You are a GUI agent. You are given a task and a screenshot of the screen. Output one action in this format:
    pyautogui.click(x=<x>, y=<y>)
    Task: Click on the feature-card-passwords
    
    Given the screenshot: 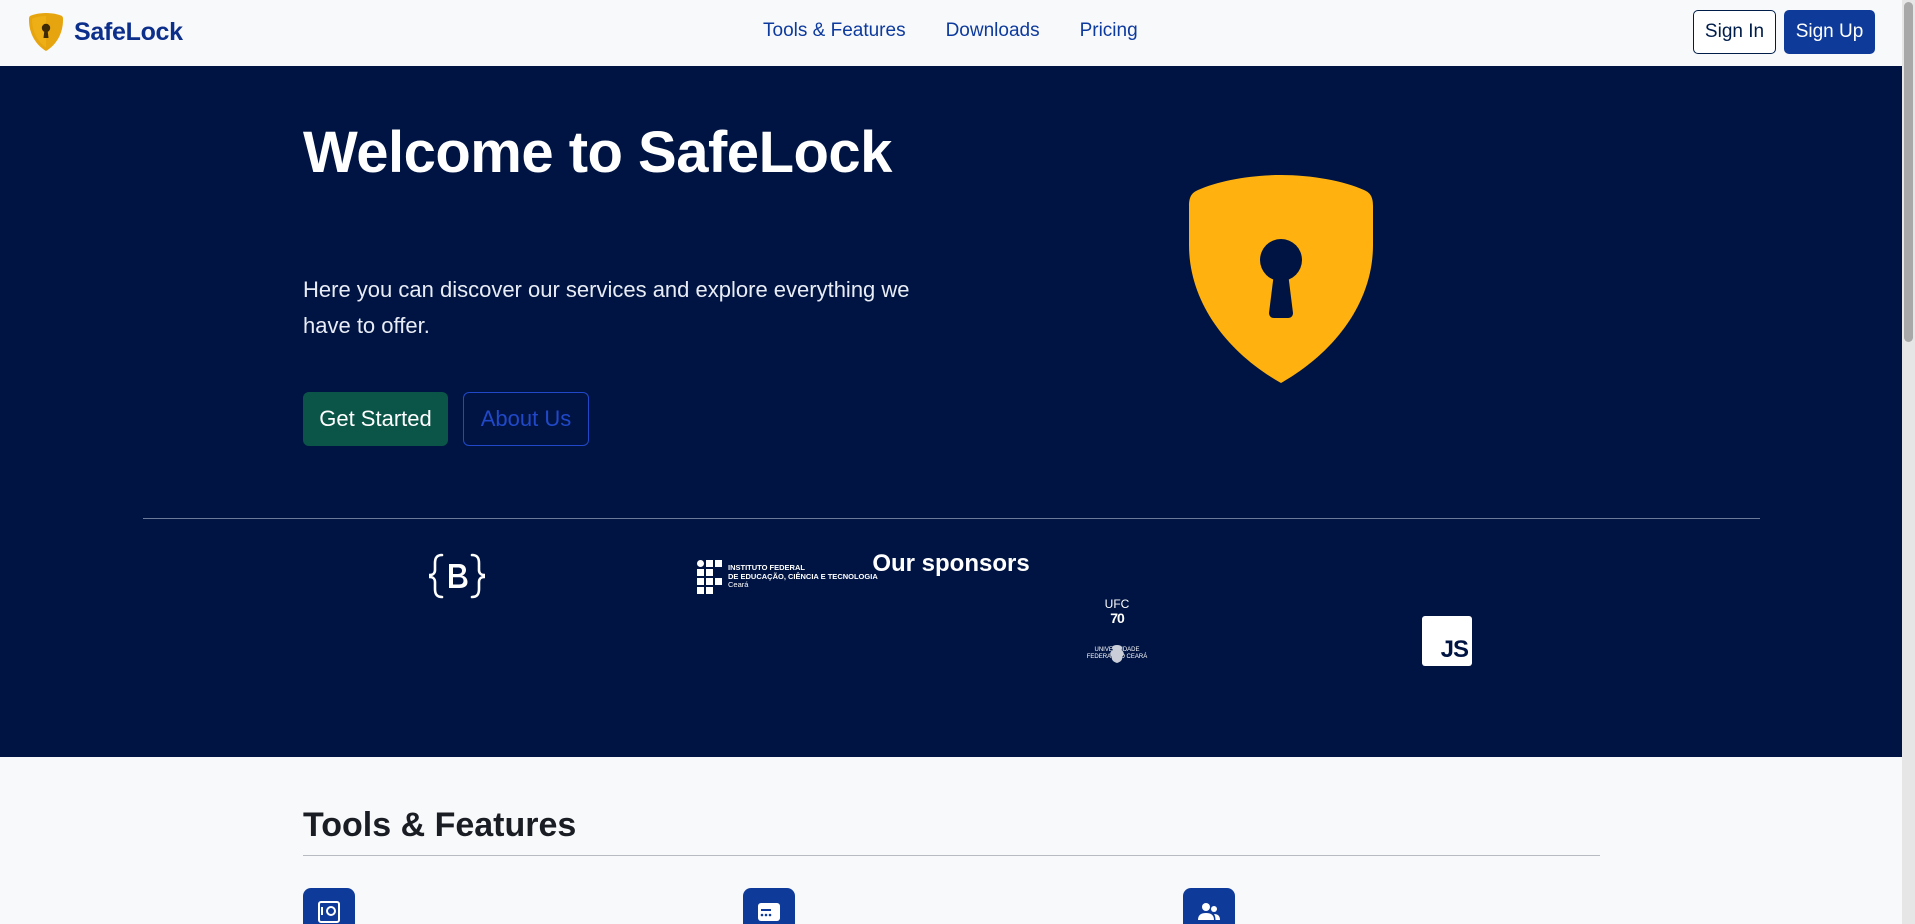 What is the action you would take?
    pyautogui.click(x=769, y=906)
    